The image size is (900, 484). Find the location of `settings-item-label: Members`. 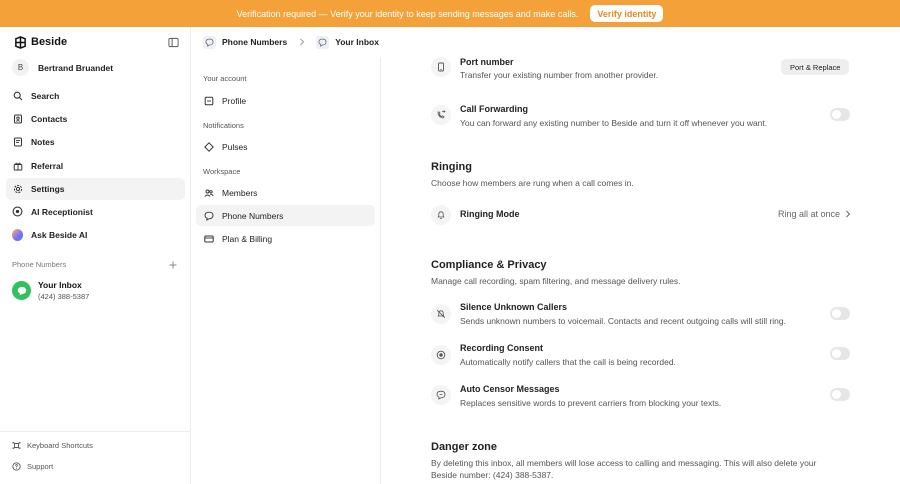

settings-item-label: Members is located at coordinates (240, 192).